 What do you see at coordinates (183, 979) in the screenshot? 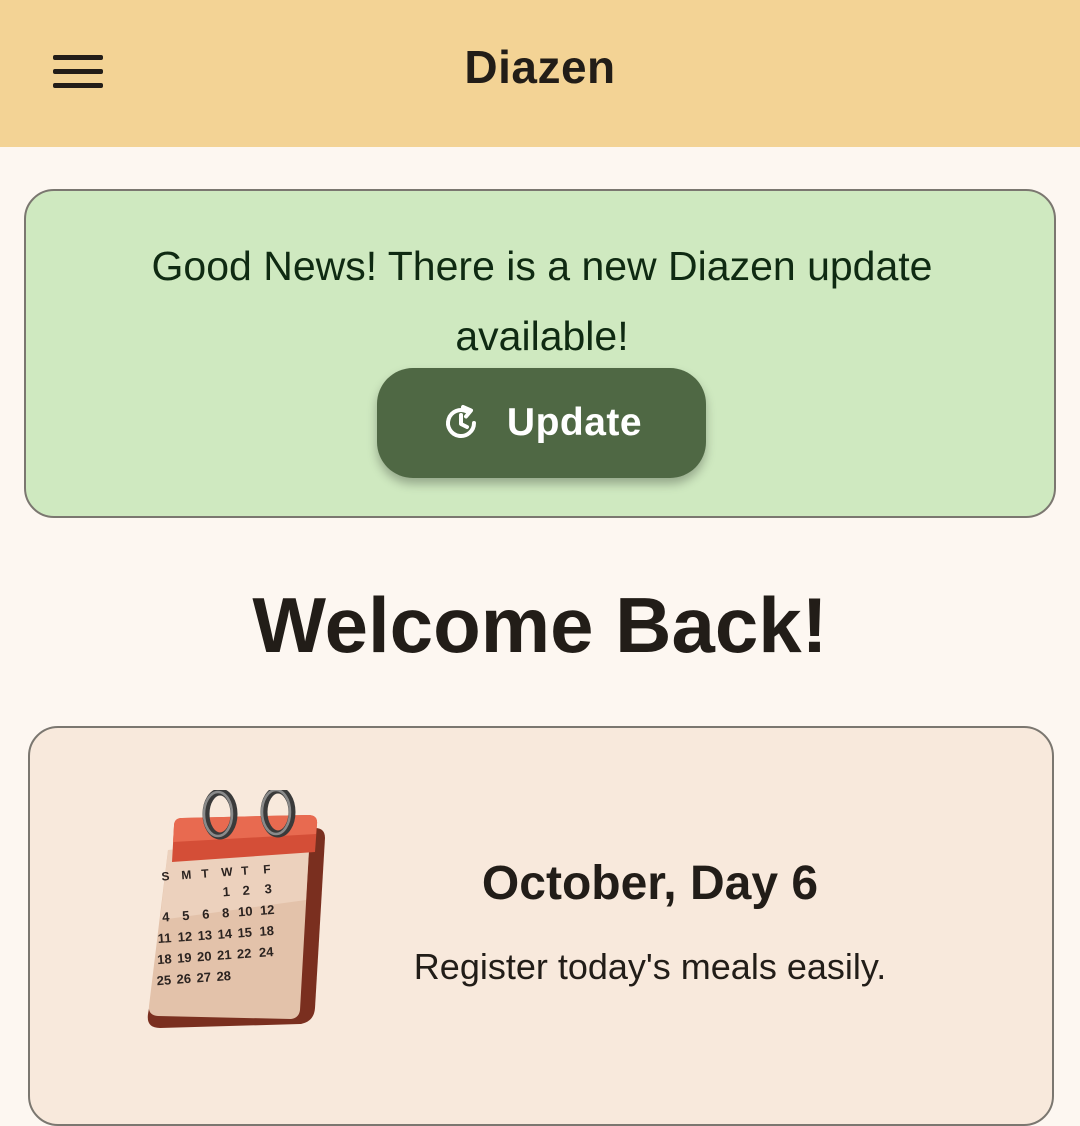
I see `calendar-day-number: 26` at bounding box center [183, 979].